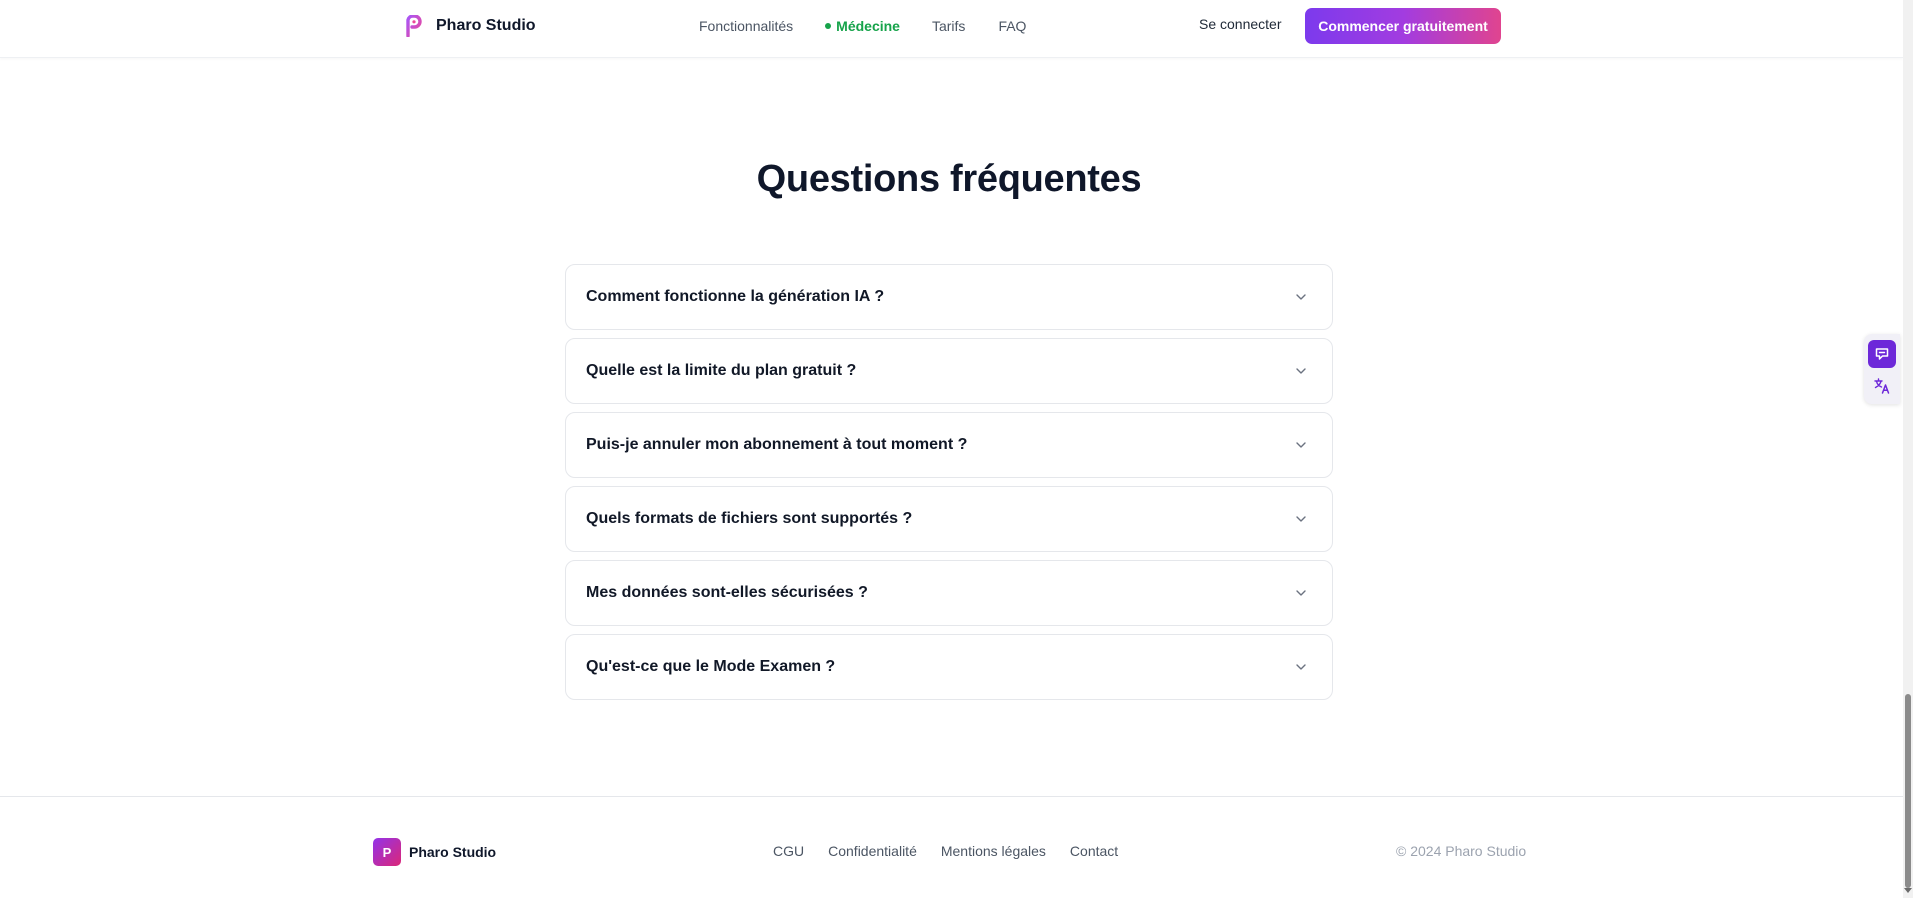 The height and width of the screenshot is (898, 1913). Describe the element at coordinates (1908, 890) in the screenshot. I see `scroll-down-arrow-icon` at that location.